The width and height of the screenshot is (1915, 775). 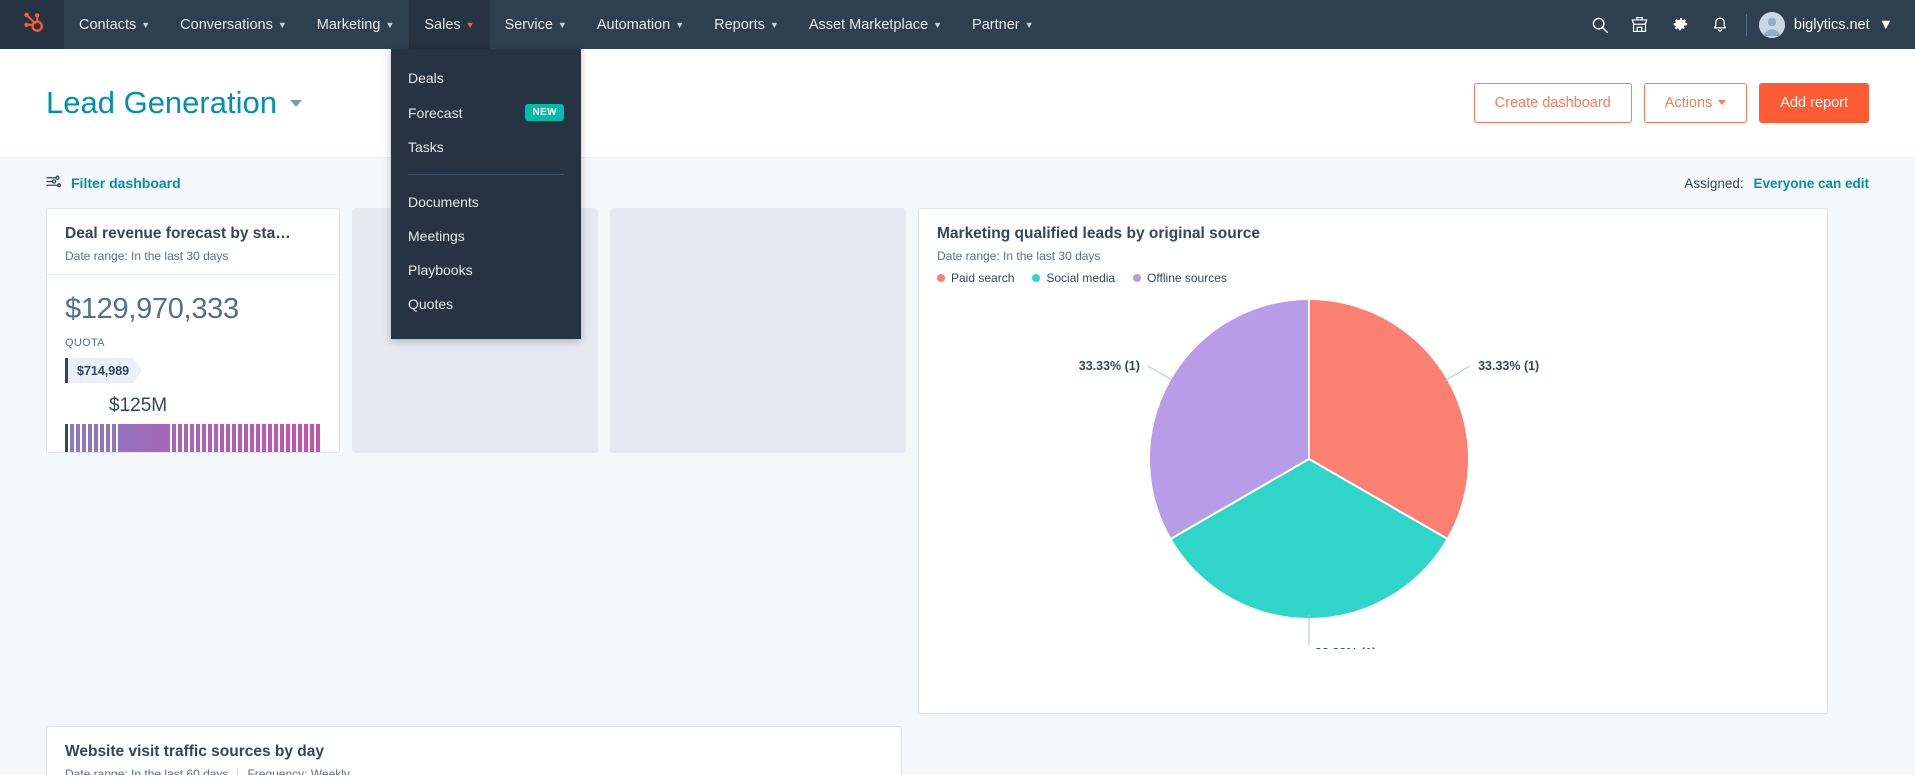 I want to click on nav-label: Partner, so click(x=996, y=24).